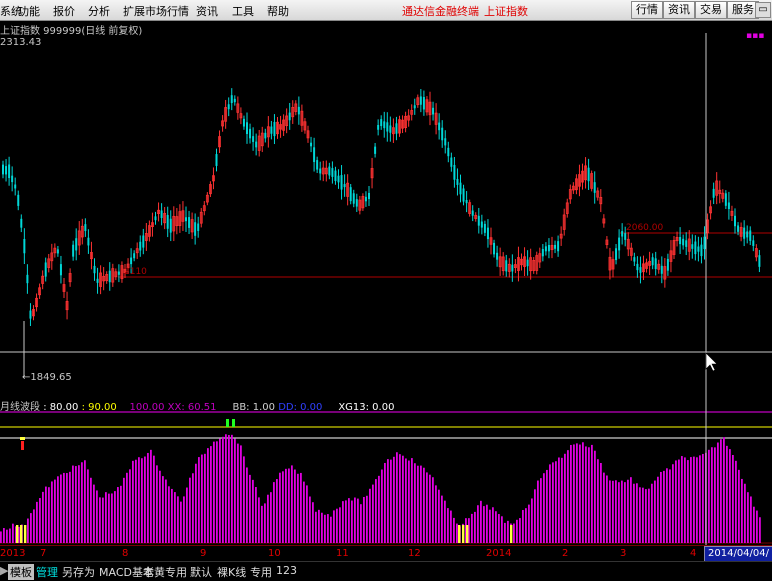 This screenshot has width=772, height=581. I want to click on sell-marker-cap, so click(22, 438).